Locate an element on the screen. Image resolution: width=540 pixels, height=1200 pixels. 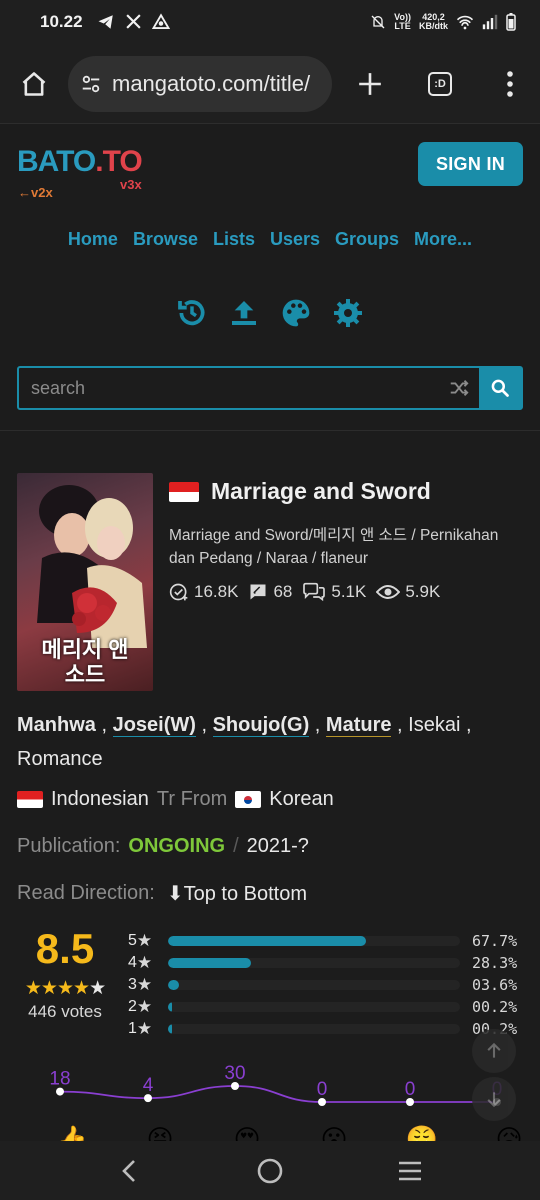
vote-count: 446 votes is located at coordinates (65, 1011).